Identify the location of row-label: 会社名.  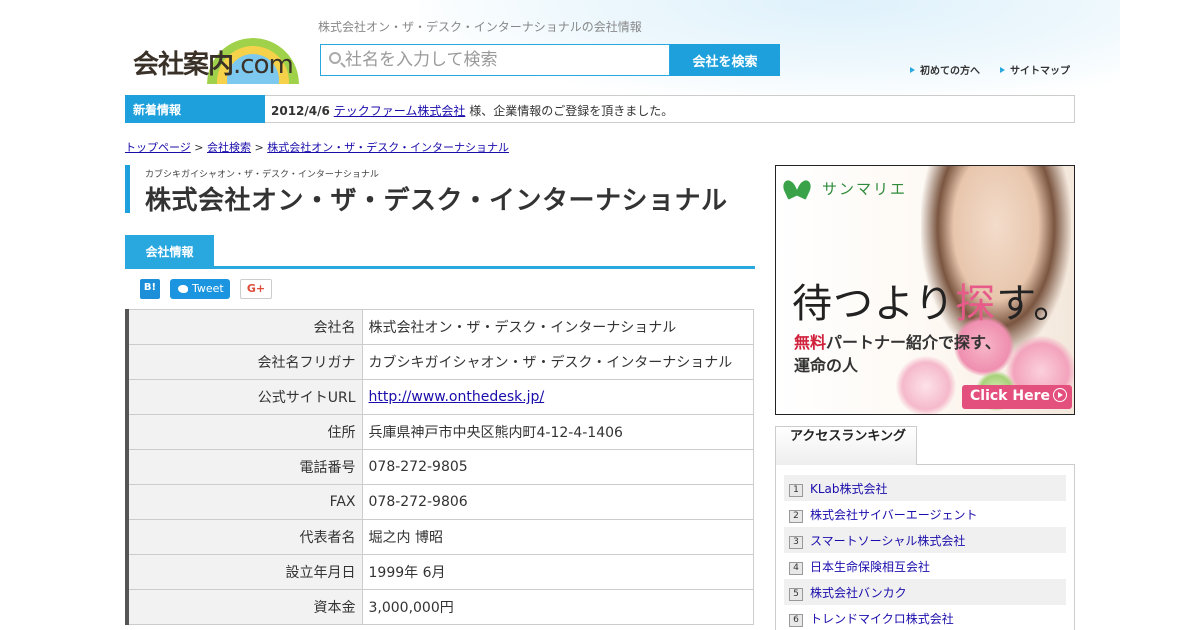
(244, 327).